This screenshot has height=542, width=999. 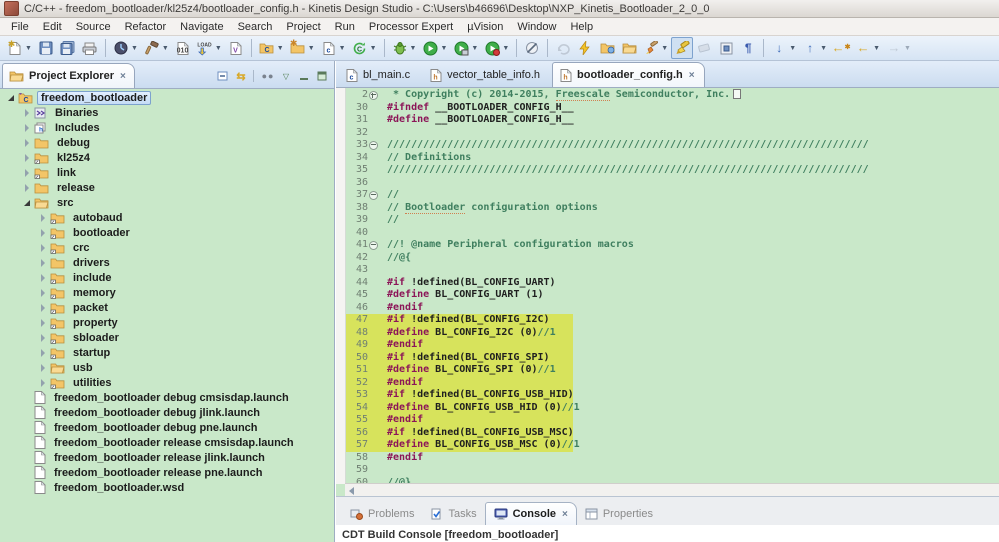 What do you see at coordinates (167, 172) in the screenshot?
I see `tree-item-link: link` at bounding box center [167, 172].